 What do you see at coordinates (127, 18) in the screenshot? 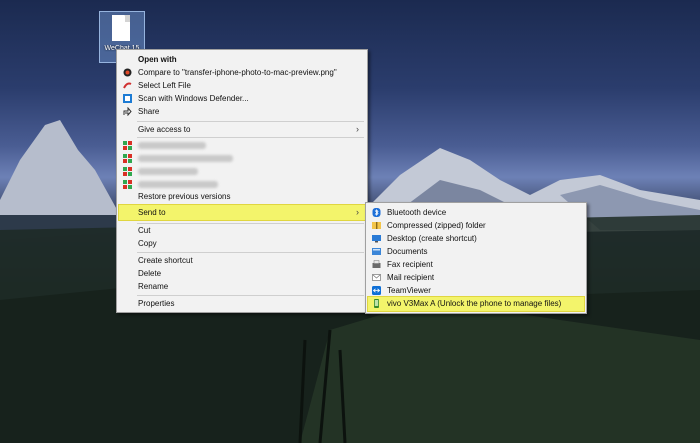
I see `file-fold-icon` at bounding box center [127, 18].